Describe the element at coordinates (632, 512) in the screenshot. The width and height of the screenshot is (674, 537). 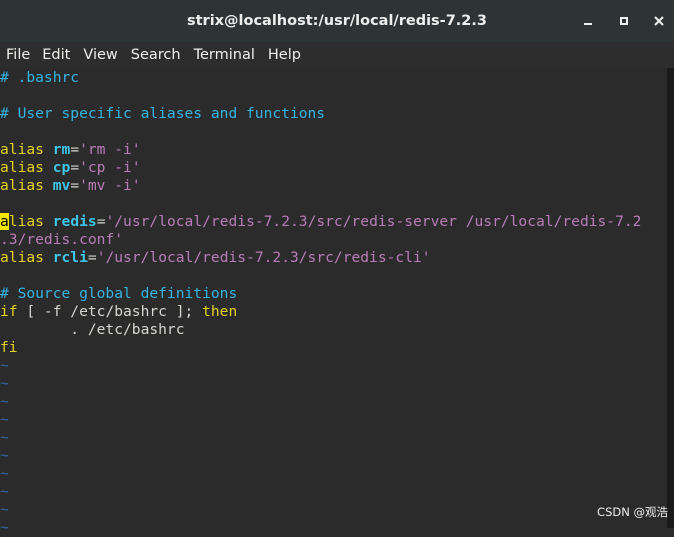
I see `watermark: CSDN @观浩` at that location.